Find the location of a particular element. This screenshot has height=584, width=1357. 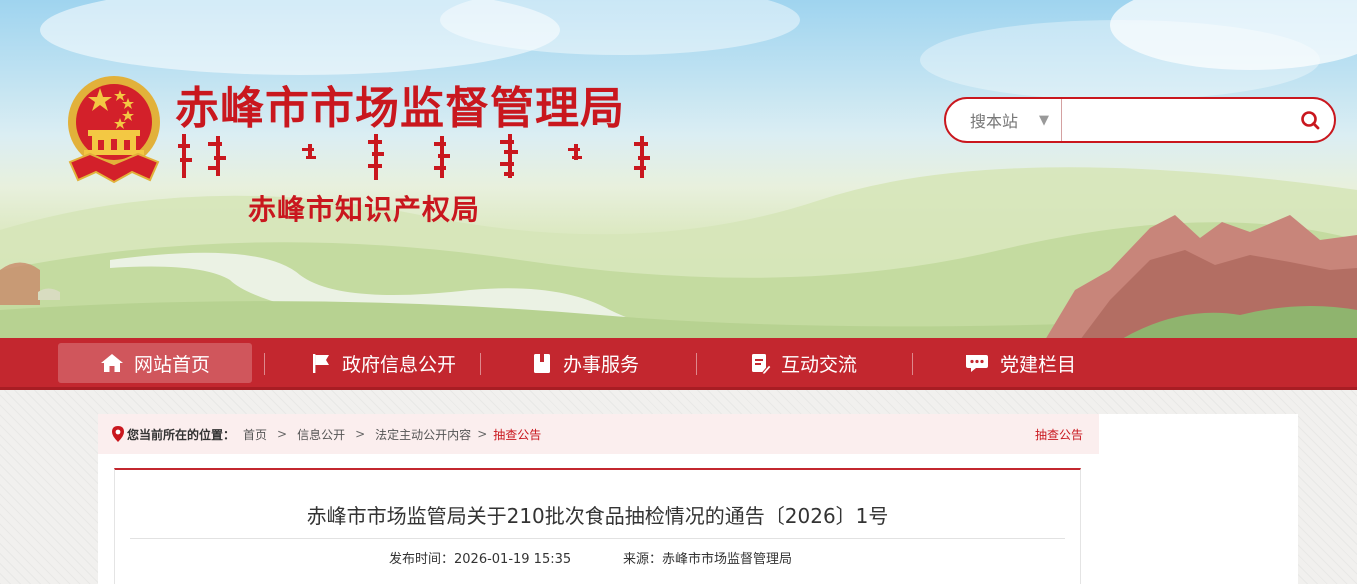

nav-gov-info: 政府信息公开 is located at coordinates (383, 363).